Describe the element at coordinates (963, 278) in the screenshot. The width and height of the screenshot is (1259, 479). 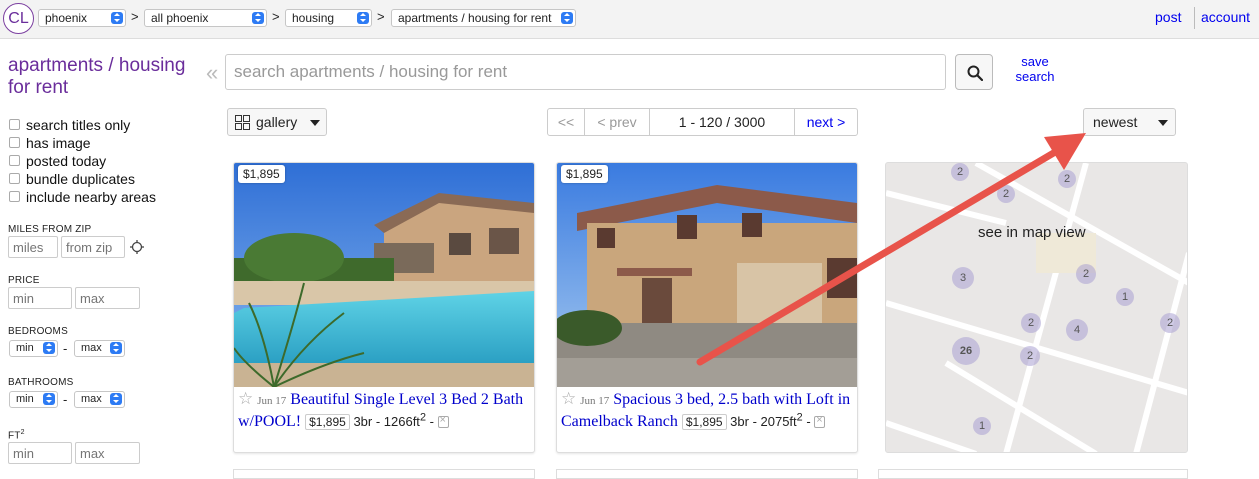
I see `map-cluster: 3` at that location.